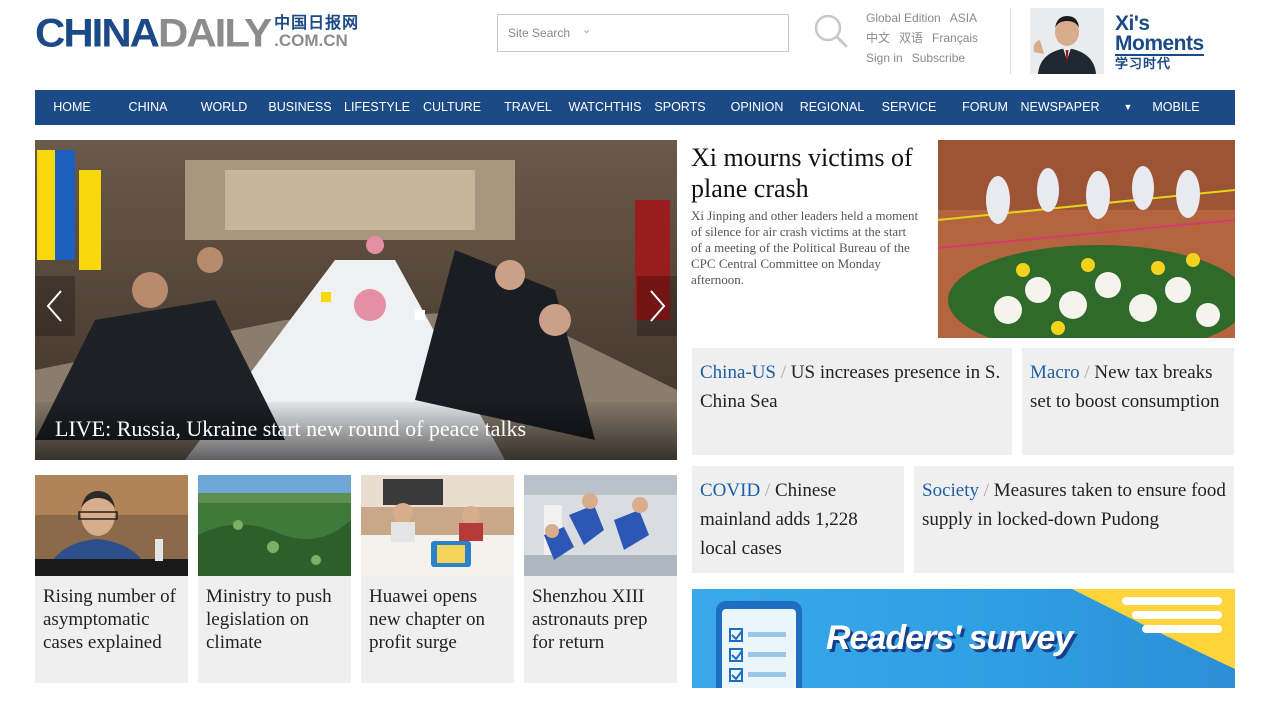  What do you see at coordinates (311, 40) in the screenshot?
I see `logo-domain: .COM.CN` at bounding box center [311, 40].